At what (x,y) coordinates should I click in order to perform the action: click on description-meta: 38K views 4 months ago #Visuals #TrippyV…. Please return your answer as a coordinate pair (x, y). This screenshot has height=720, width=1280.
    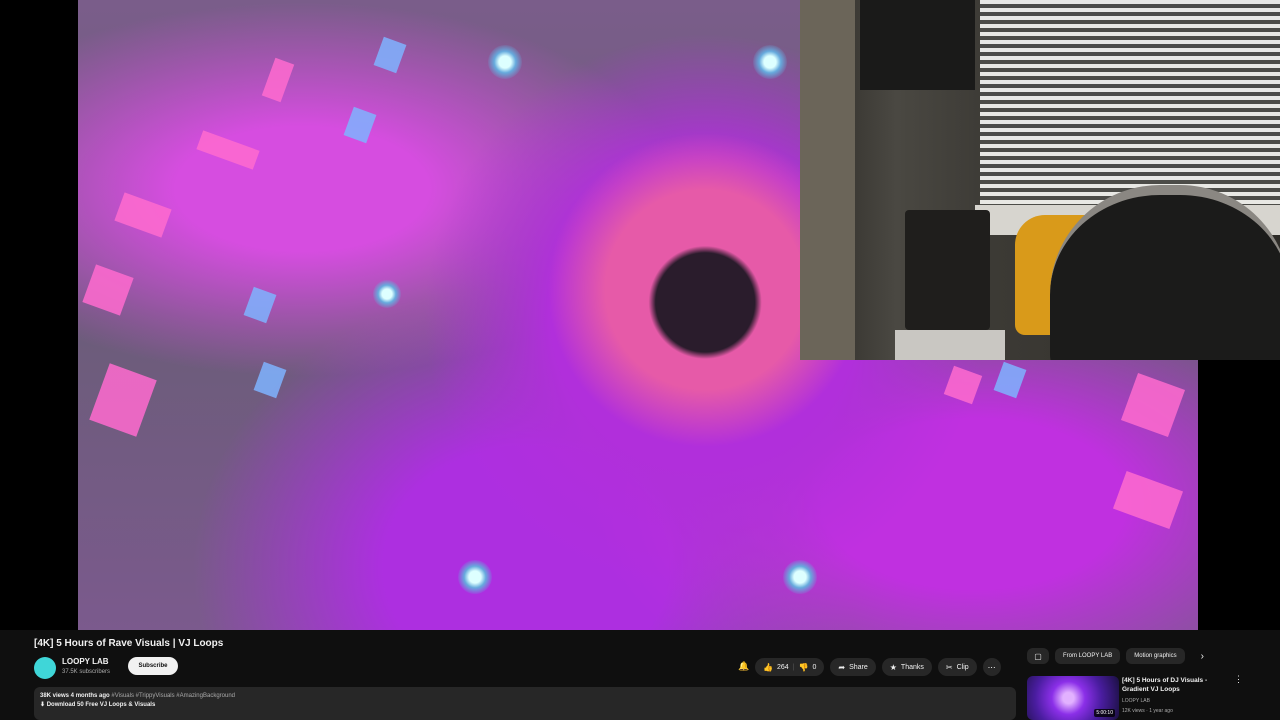
    Looking at the image, I should click on (525, 696).